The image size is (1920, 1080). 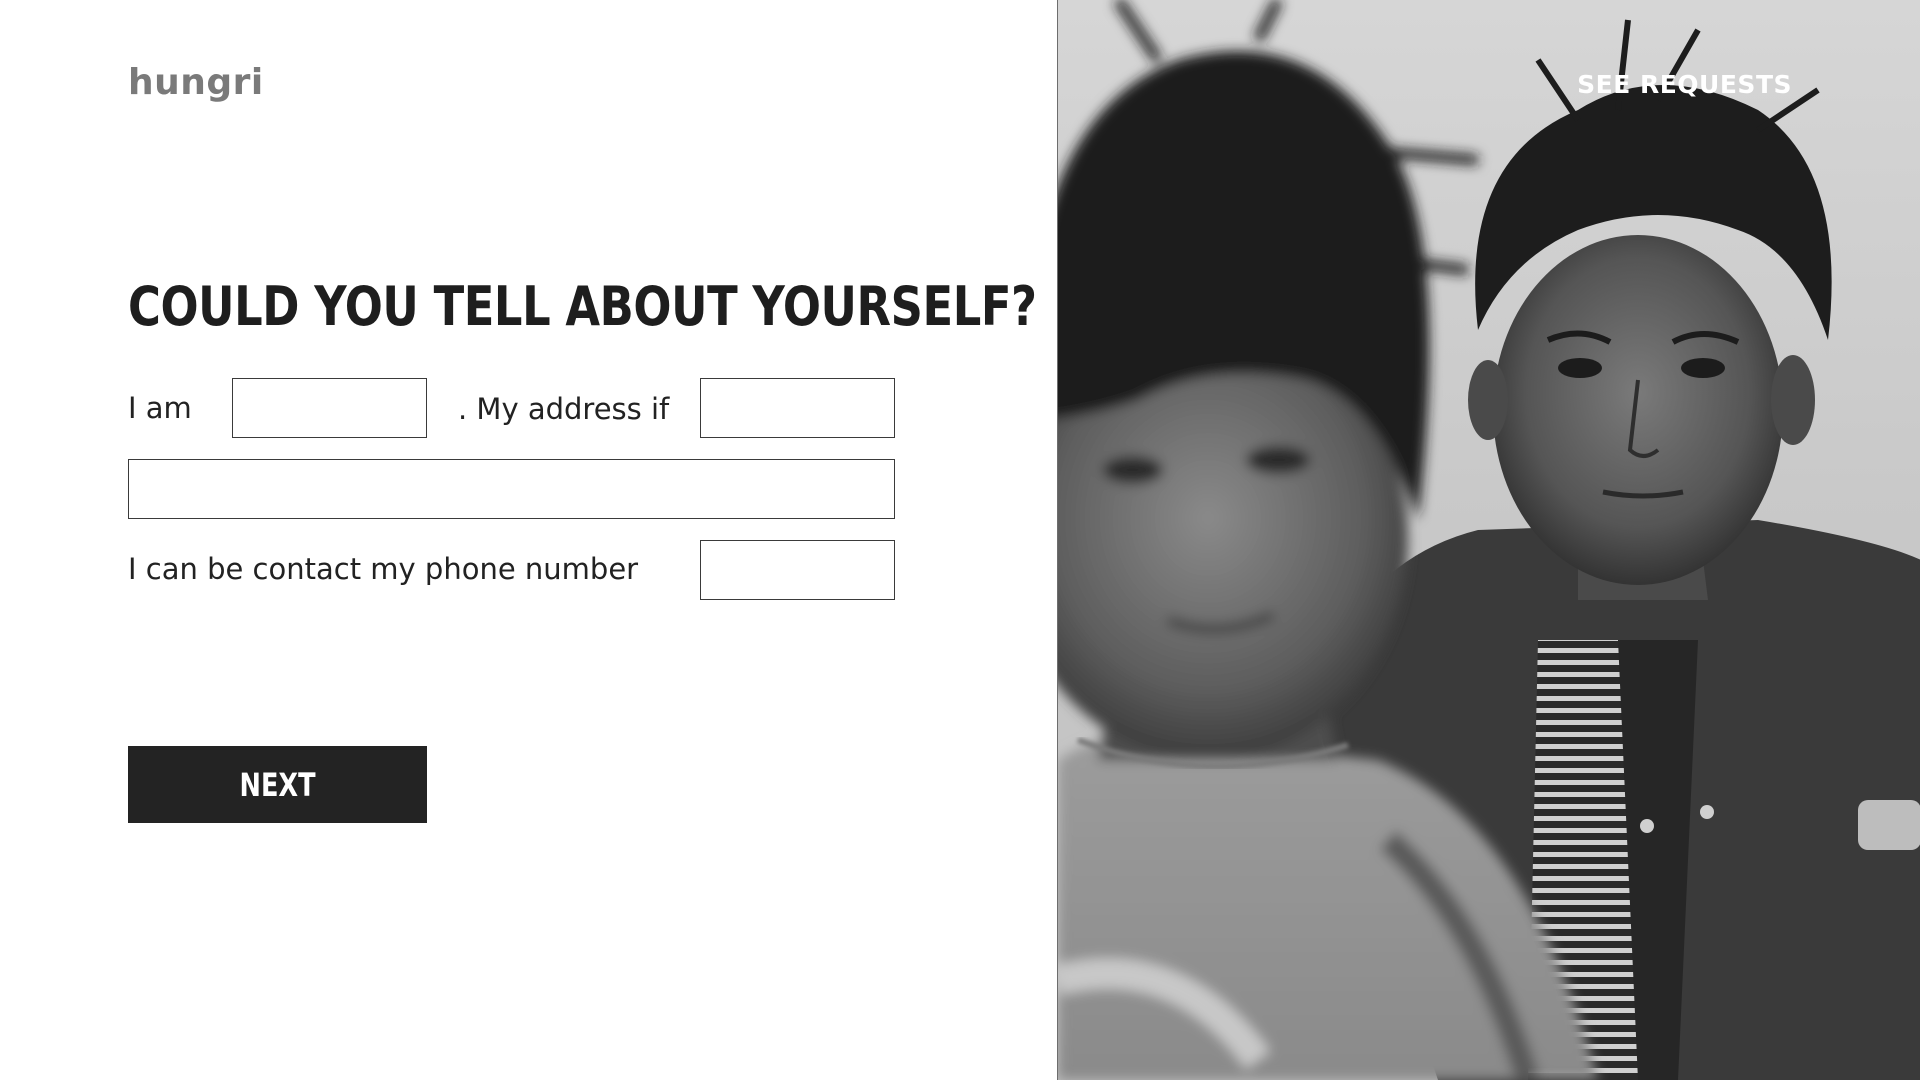 What do you see at coordinates (511, 489) in the screenshot?
I see `address-field-full` at bounding box center [511, 489].